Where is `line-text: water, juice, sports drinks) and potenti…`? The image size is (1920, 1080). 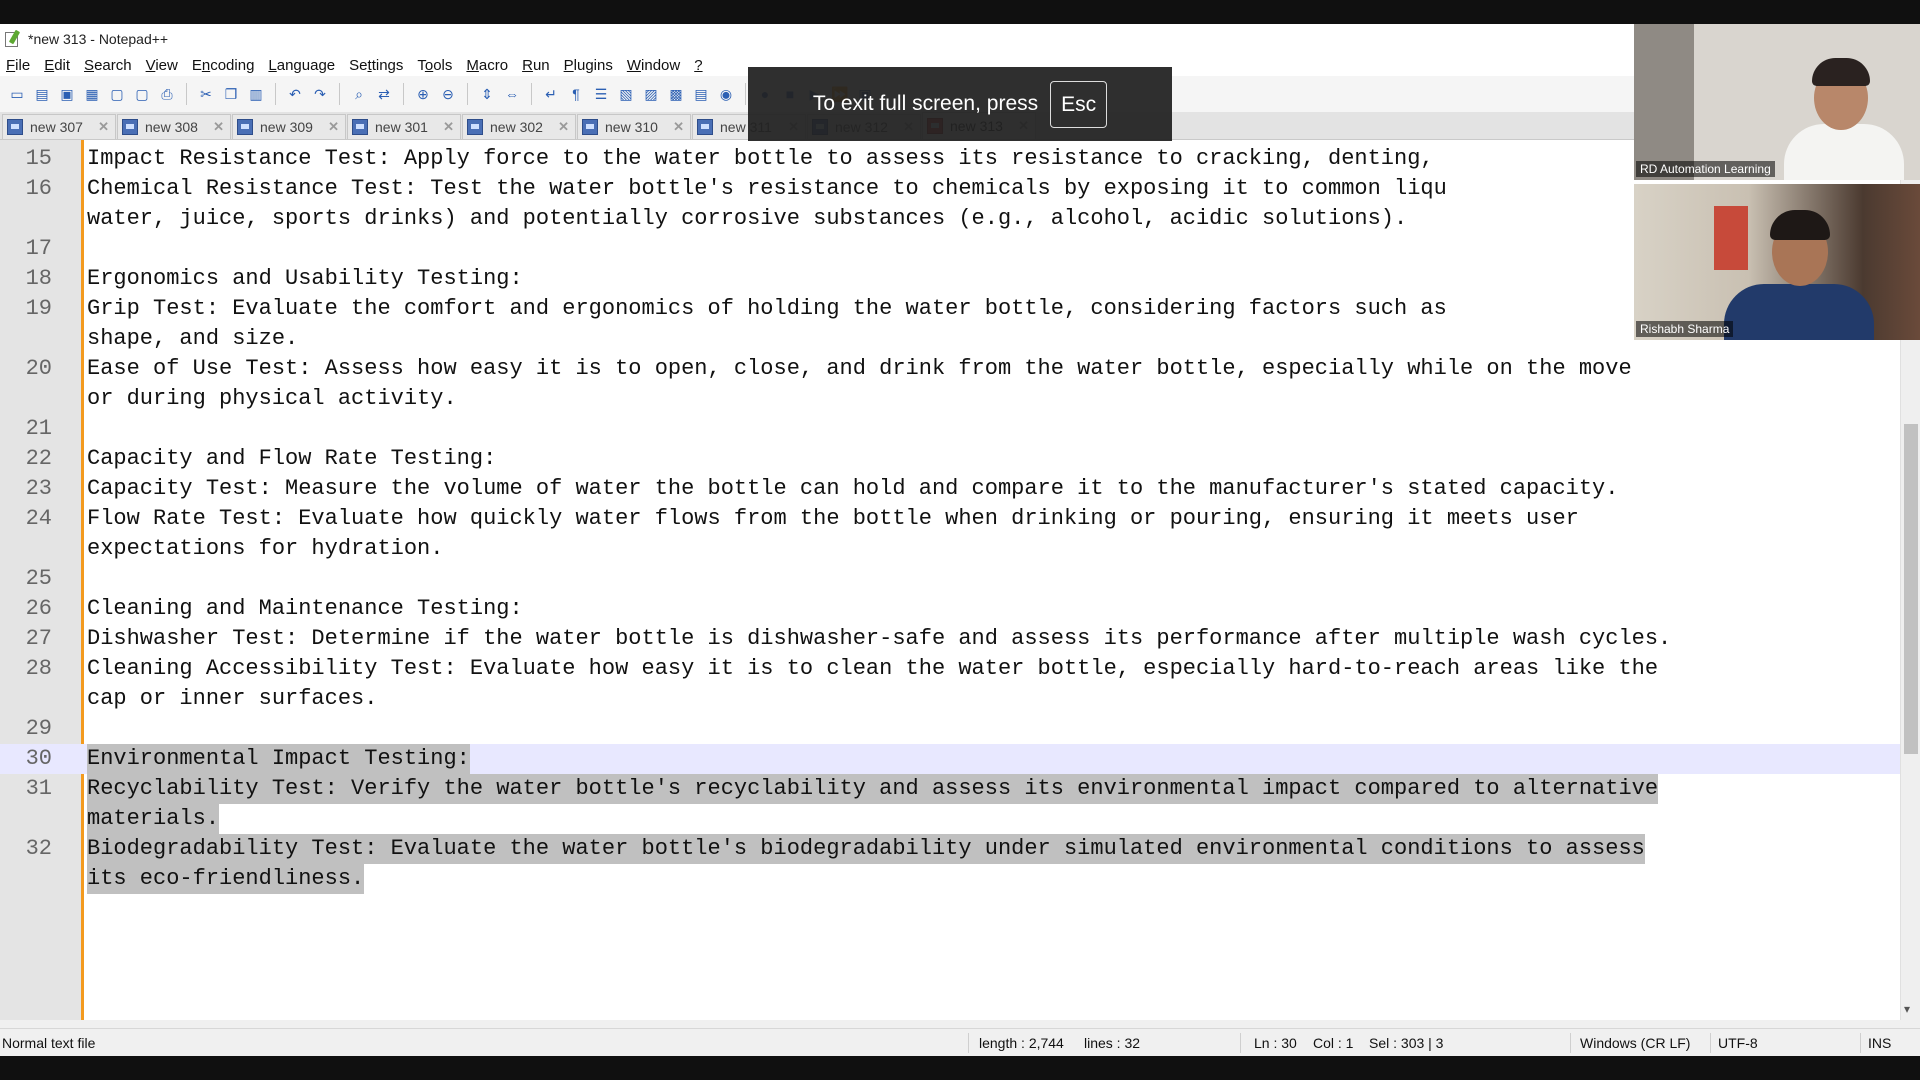 line-text: water, juice, sports drinks) and potenti… is located at coordinates (747, 219).